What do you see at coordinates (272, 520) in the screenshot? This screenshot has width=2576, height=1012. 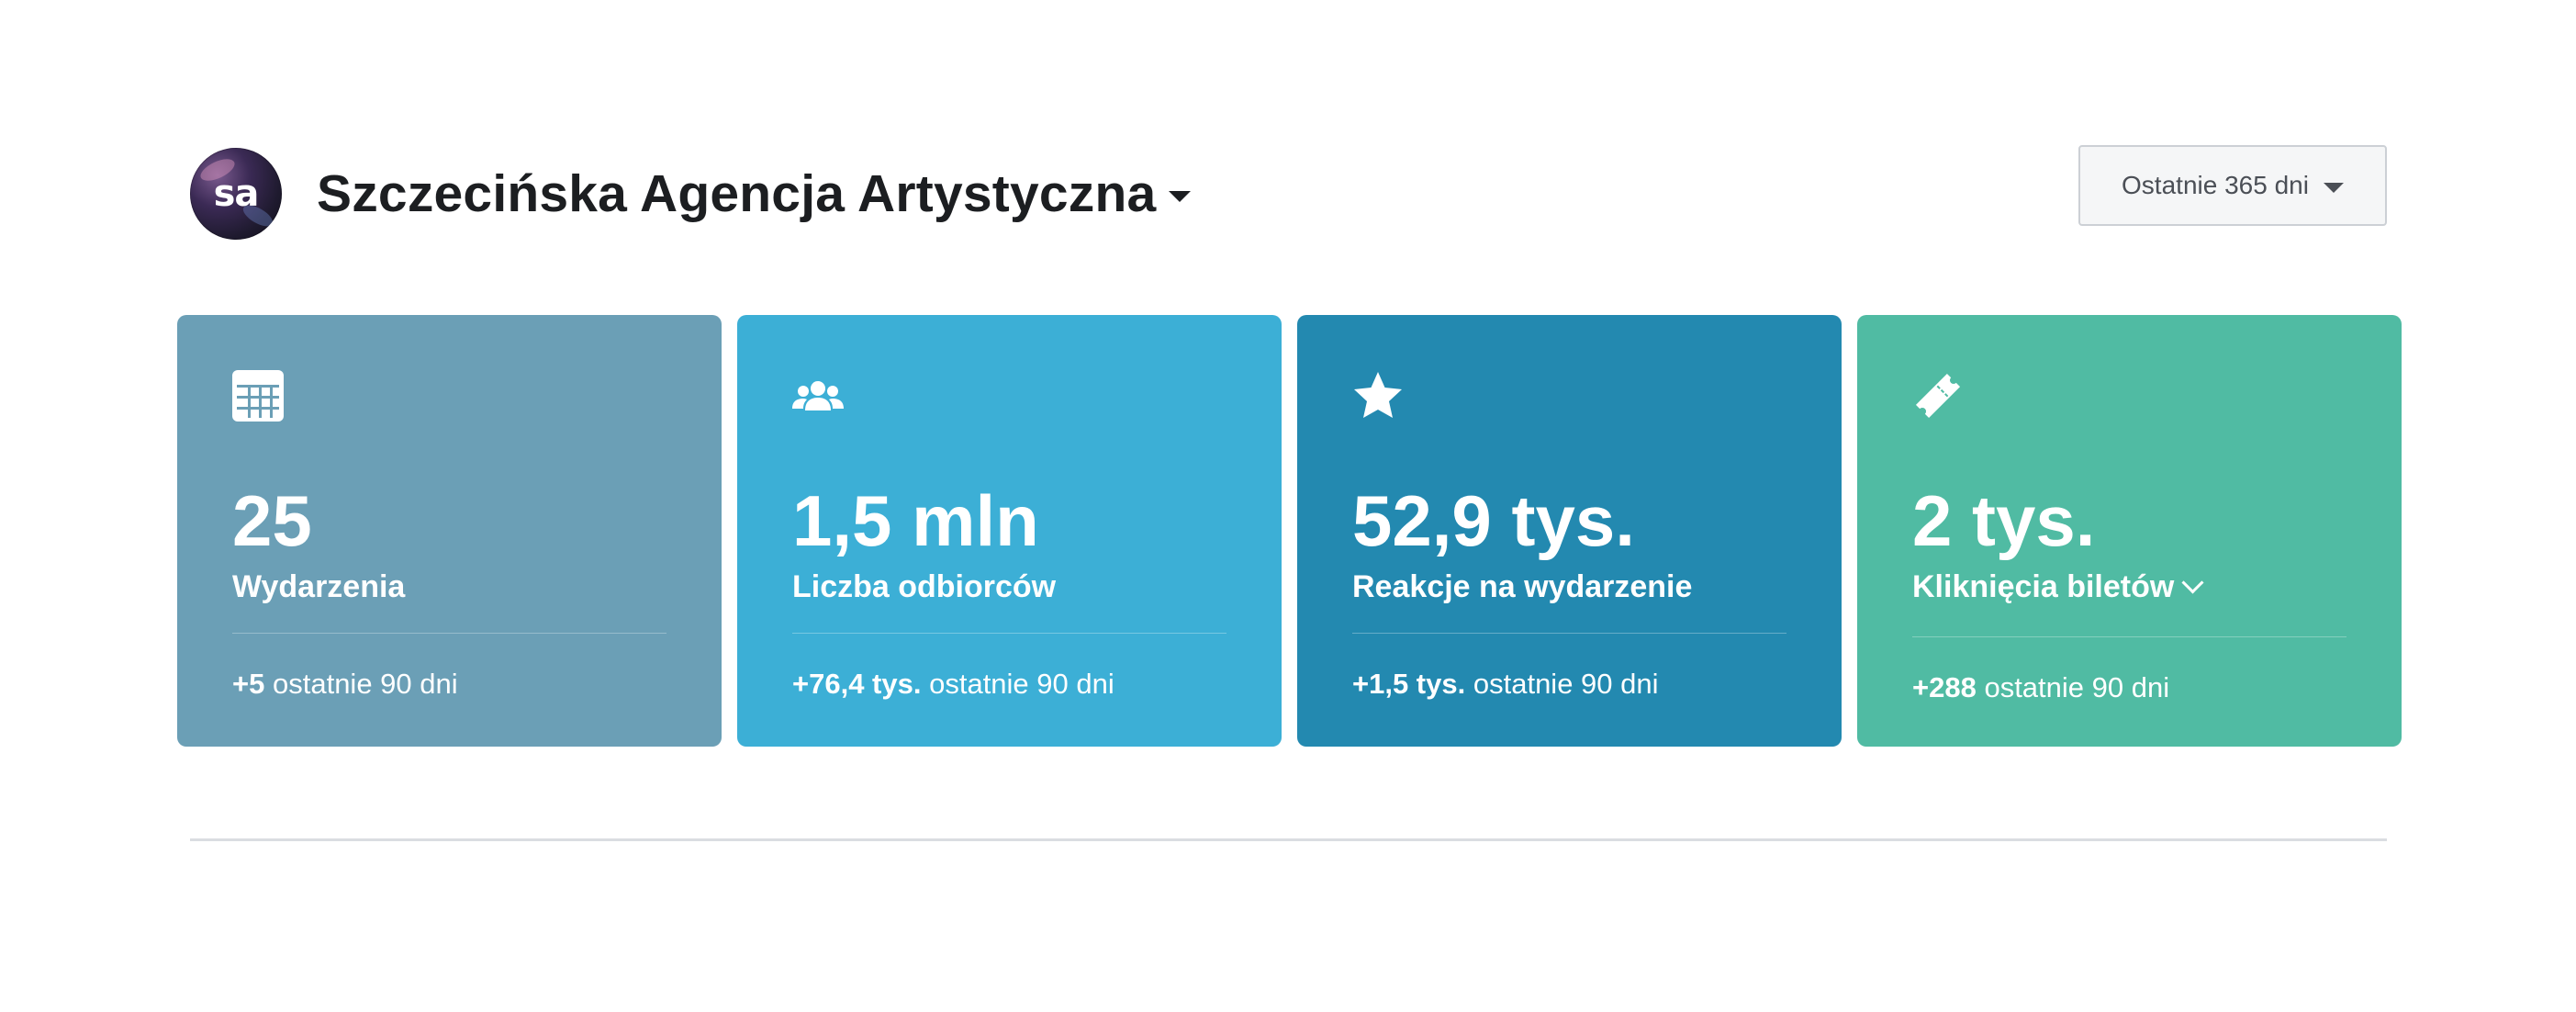 I see `card-value: 25` at bounding box center [272, 520].